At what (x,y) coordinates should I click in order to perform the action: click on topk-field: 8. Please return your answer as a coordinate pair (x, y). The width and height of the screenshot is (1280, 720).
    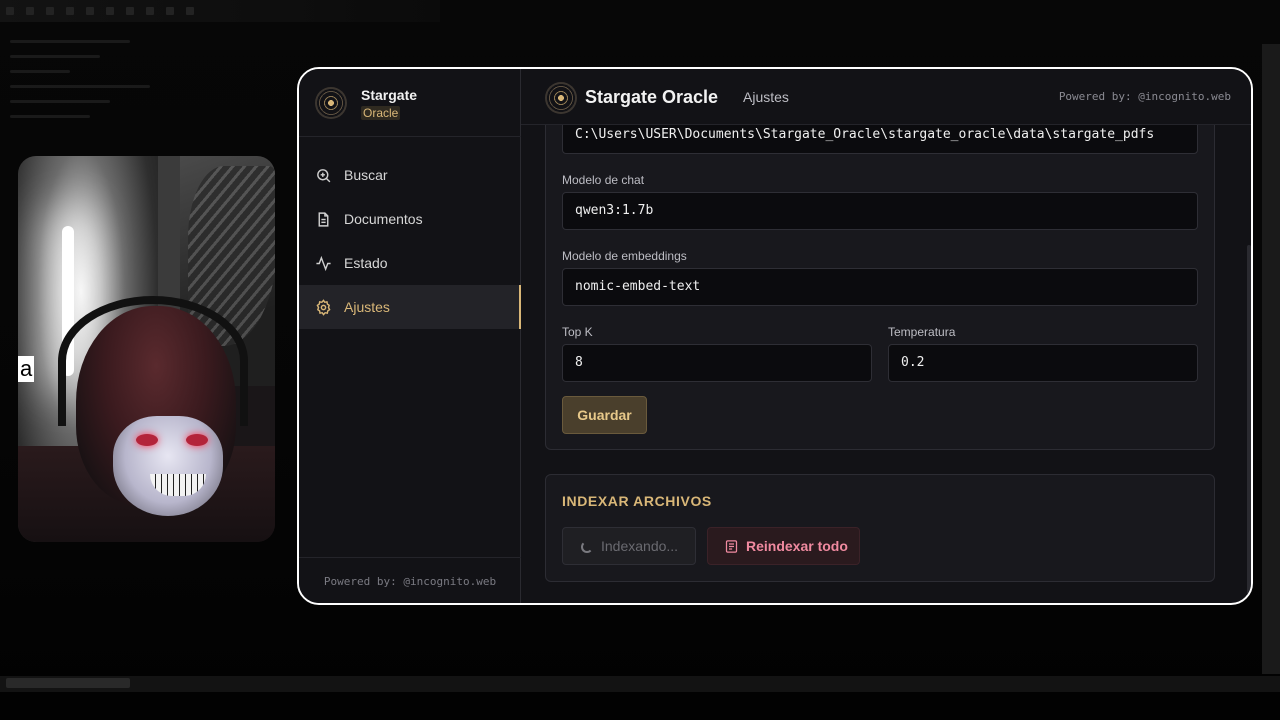
    Looking at the image, I should click on (717, 363).